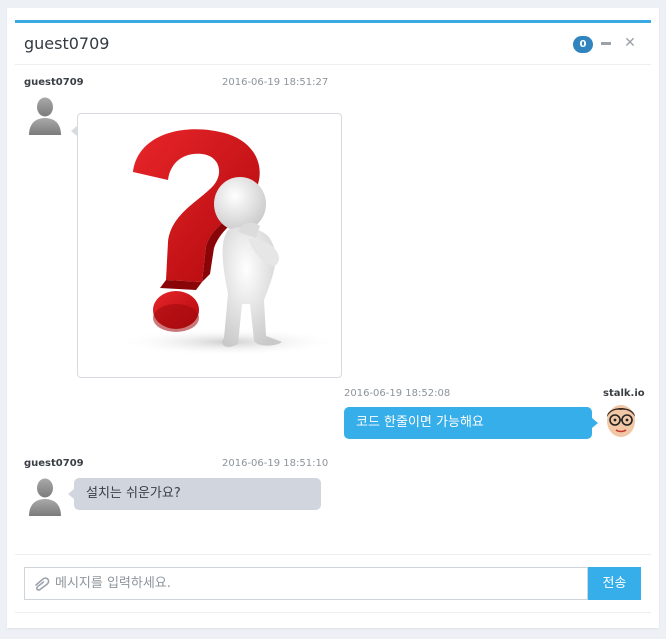  I want to click on message-bubble: 코드 한줄이면 가능해요, so click(471, 423).